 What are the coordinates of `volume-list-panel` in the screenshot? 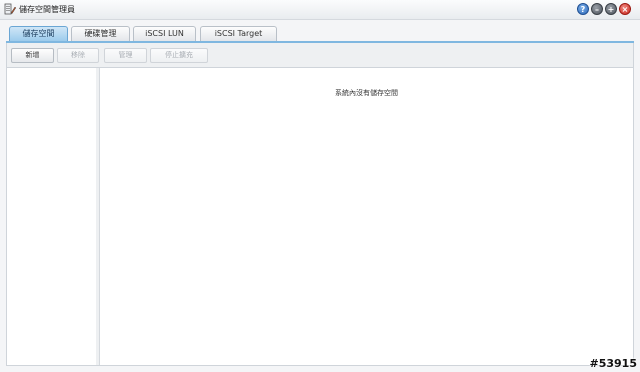 It's located at (52, 216).